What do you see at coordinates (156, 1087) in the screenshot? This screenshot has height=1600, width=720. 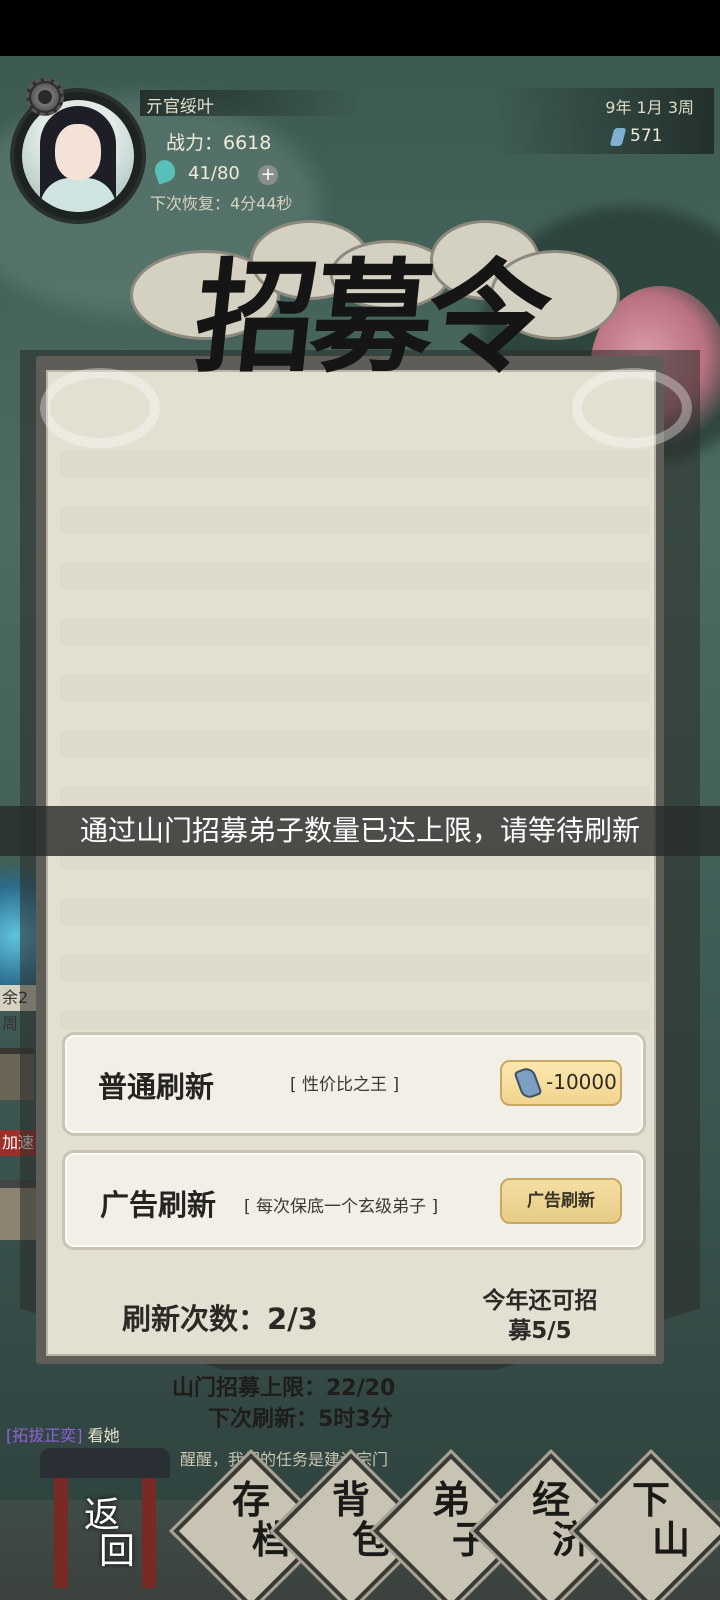 I see `option-title: 普通刷新` at bounding box center [156, 1087].